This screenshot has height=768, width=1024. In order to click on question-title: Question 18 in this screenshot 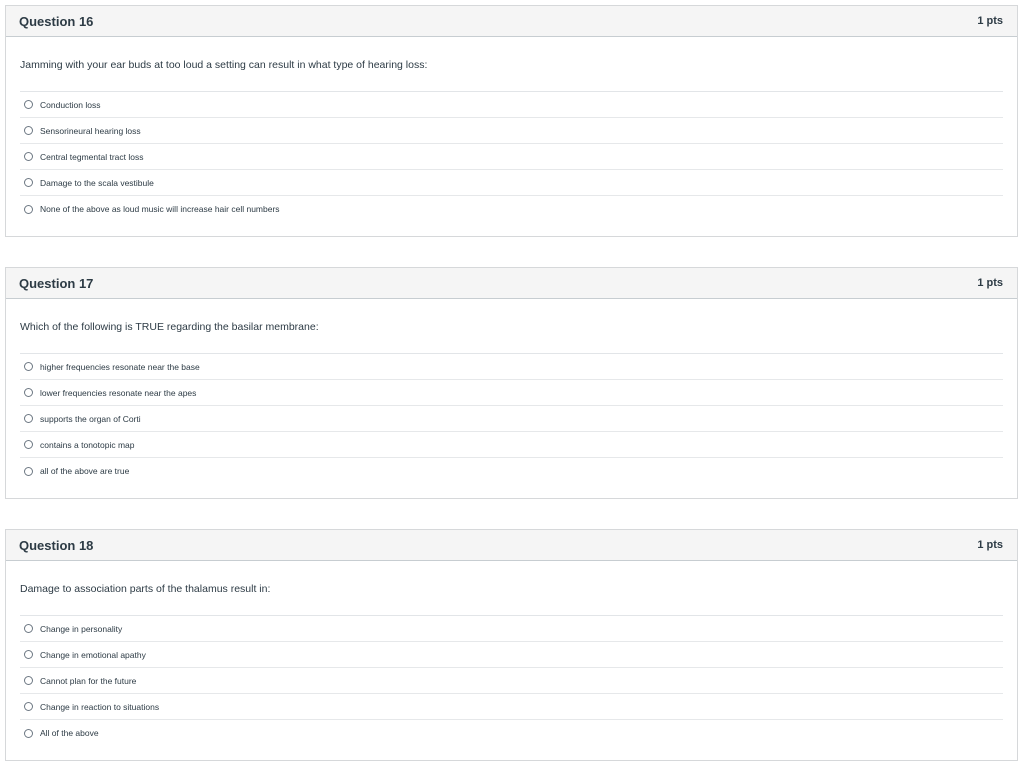, I will do `click(56, 545)`.